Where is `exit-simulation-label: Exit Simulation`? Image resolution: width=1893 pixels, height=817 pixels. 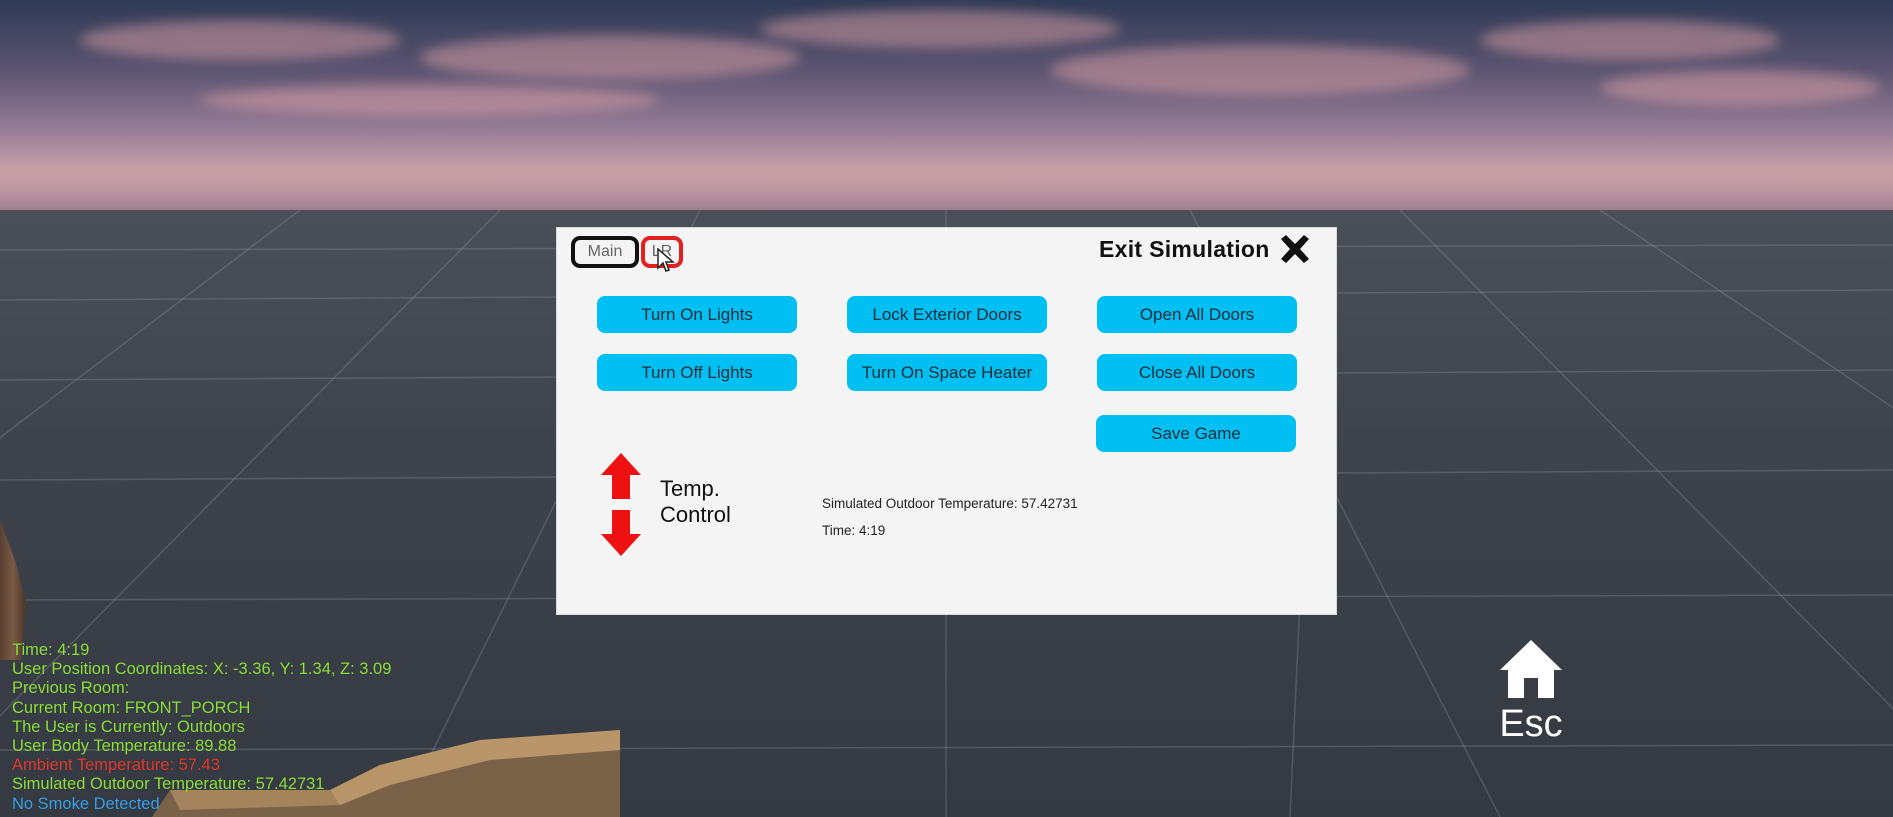 exit-simulation-label: Exit Simulation is located at coordinates (1184, 248).